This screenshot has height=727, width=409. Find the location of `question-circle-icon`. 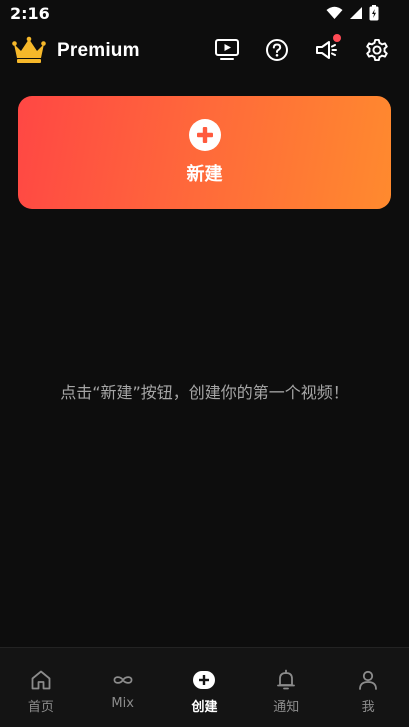

question-circle-icon is located at coordinates (277, 52).